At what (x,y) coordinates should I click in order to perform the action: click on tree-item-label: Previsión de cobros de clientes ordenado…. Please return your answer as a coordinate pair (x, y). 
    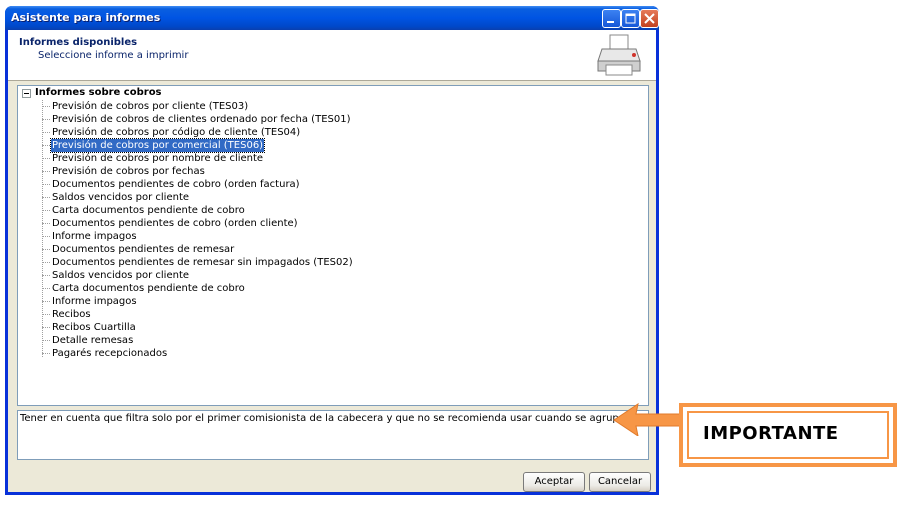
    Looking at the image, I should click on (201, 119).